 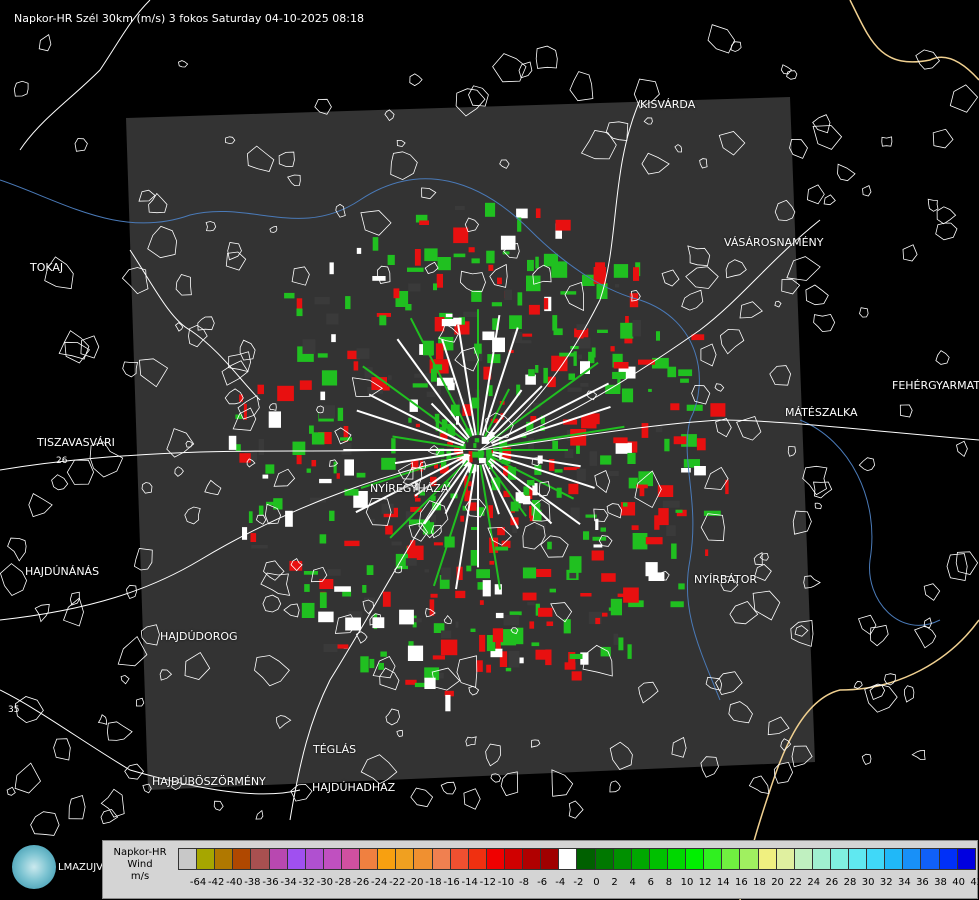 I want to click on legend-tick-label: -24, so click(x=379, y=882).